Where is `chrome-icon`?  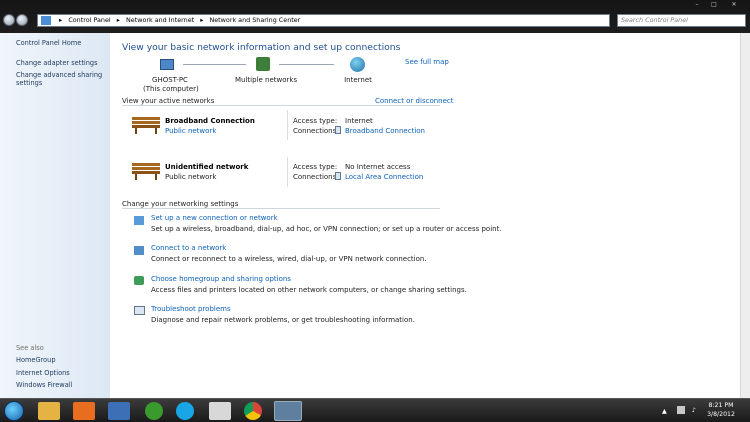 chrome-icon is located at coordinates (253, 411).